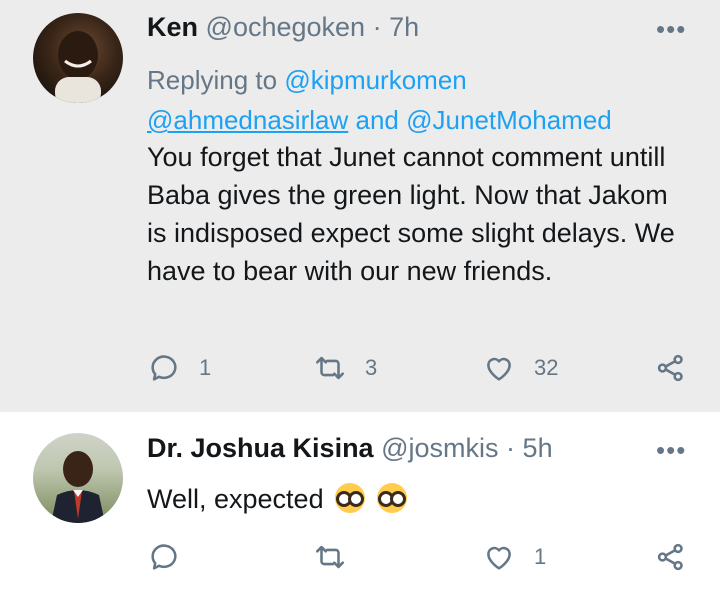  Describe the element at coordinates (538, 448) in the screenshot. I see `timestamp: 5h` at that location.